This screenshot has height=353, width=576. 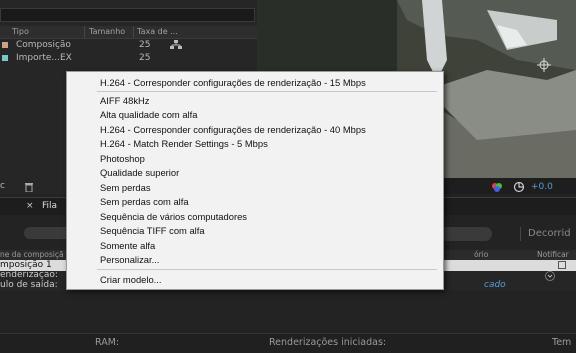 I want to click on tab-render-queue: Fila, so click(x=49, y=206).